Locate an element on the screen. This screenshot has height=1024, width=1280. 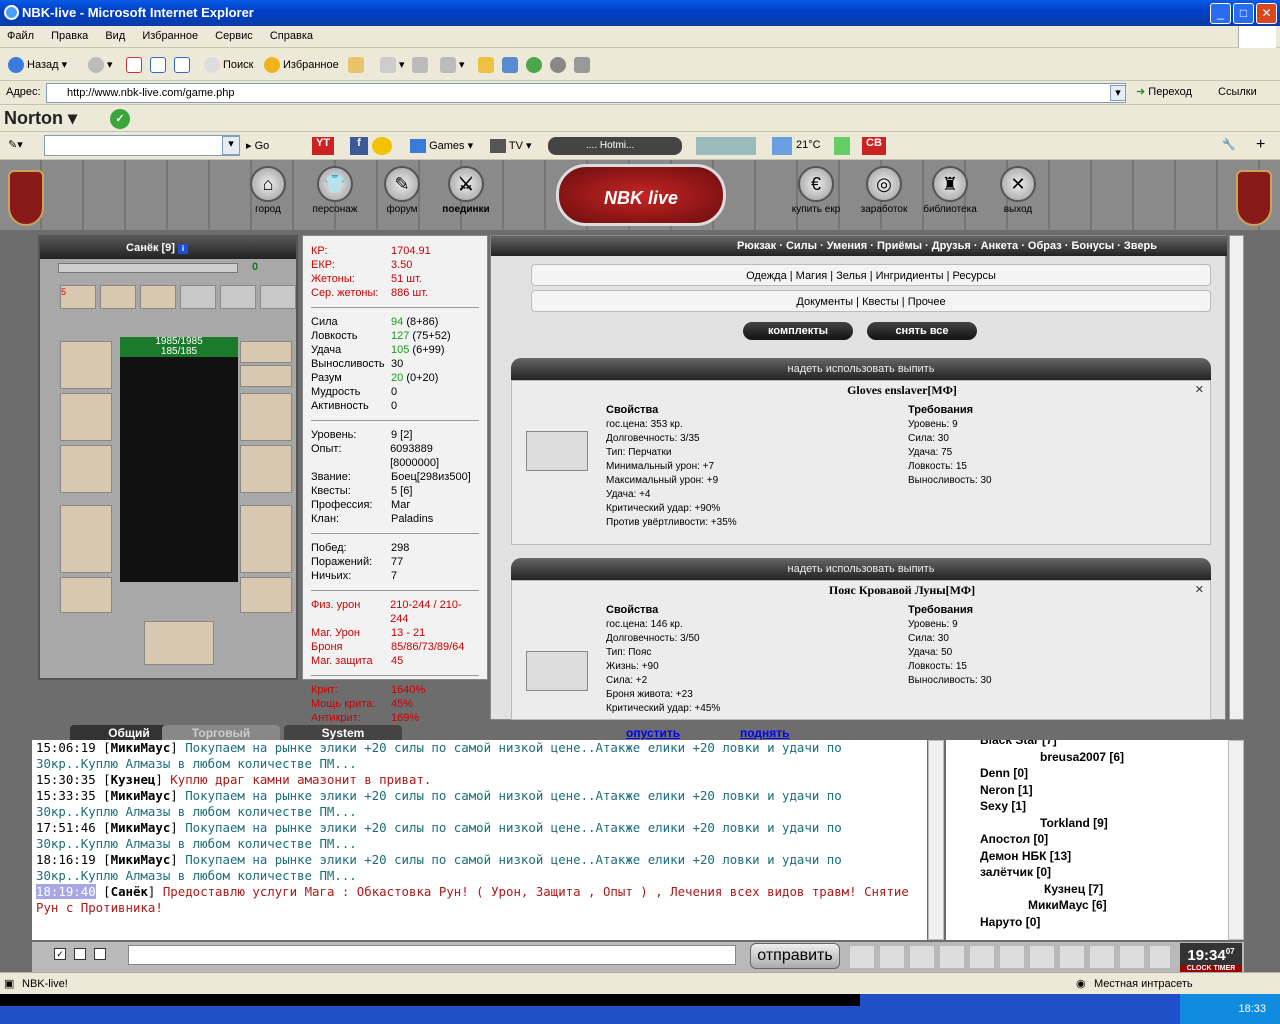
chat-scrollbar is located at coordinates (936, 840).